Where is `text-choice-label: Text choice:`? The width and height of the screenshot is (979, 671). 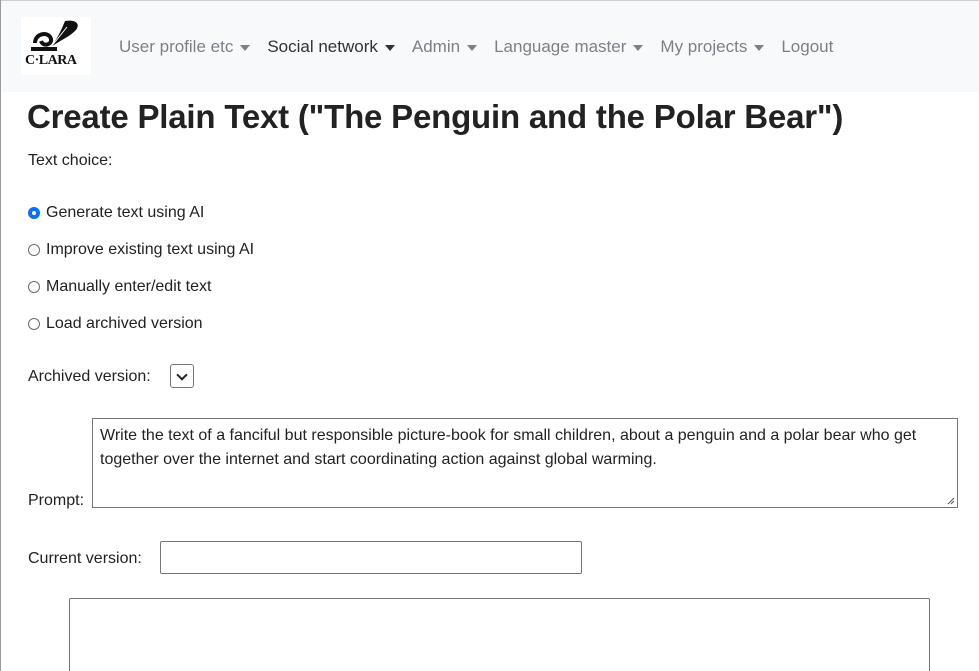 text-choice-label: Text choice: is located at coordinates (70, 160).